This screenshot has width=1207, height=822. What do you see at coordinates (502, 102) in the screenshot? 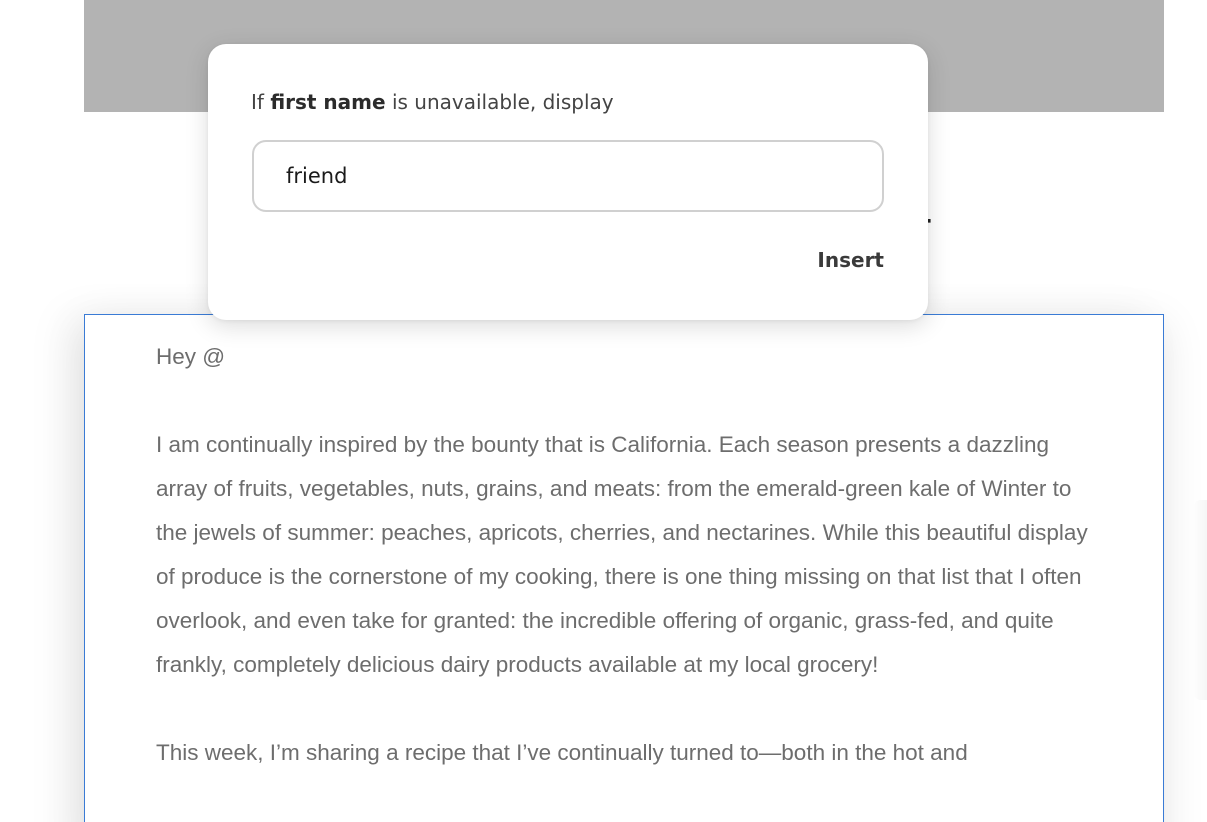
I see `prompt-suffix: is unavailable, display` at bounding box center [502, 102].